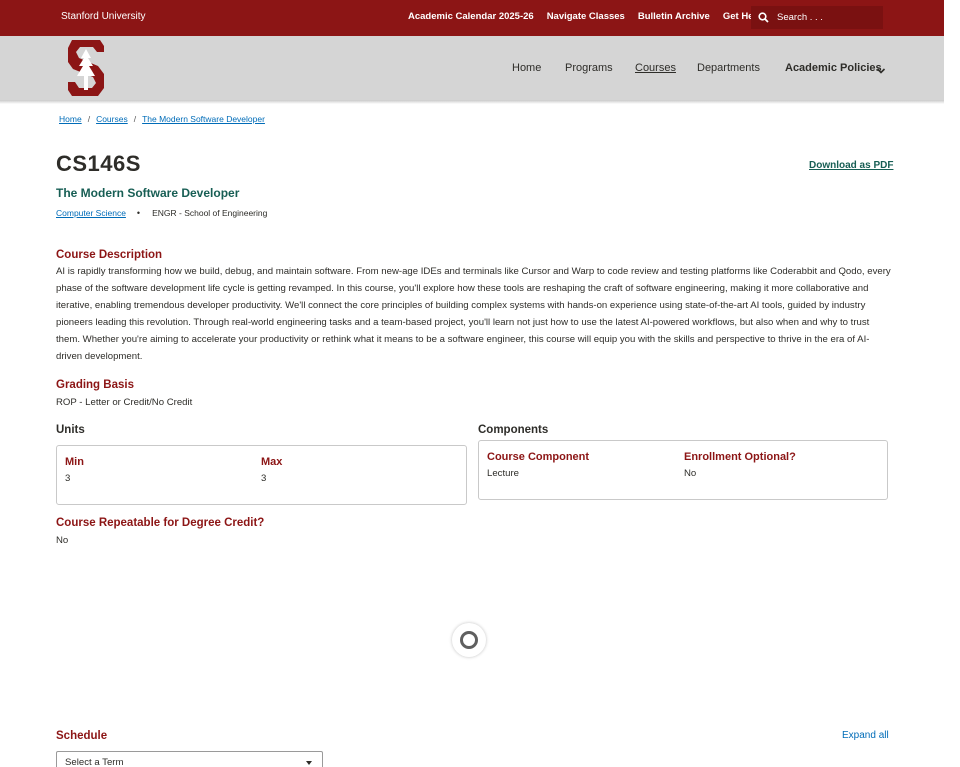  Describe the element at coordinates (728, 68) in the screenshot. I see `nav-departments: Departments` at that location.